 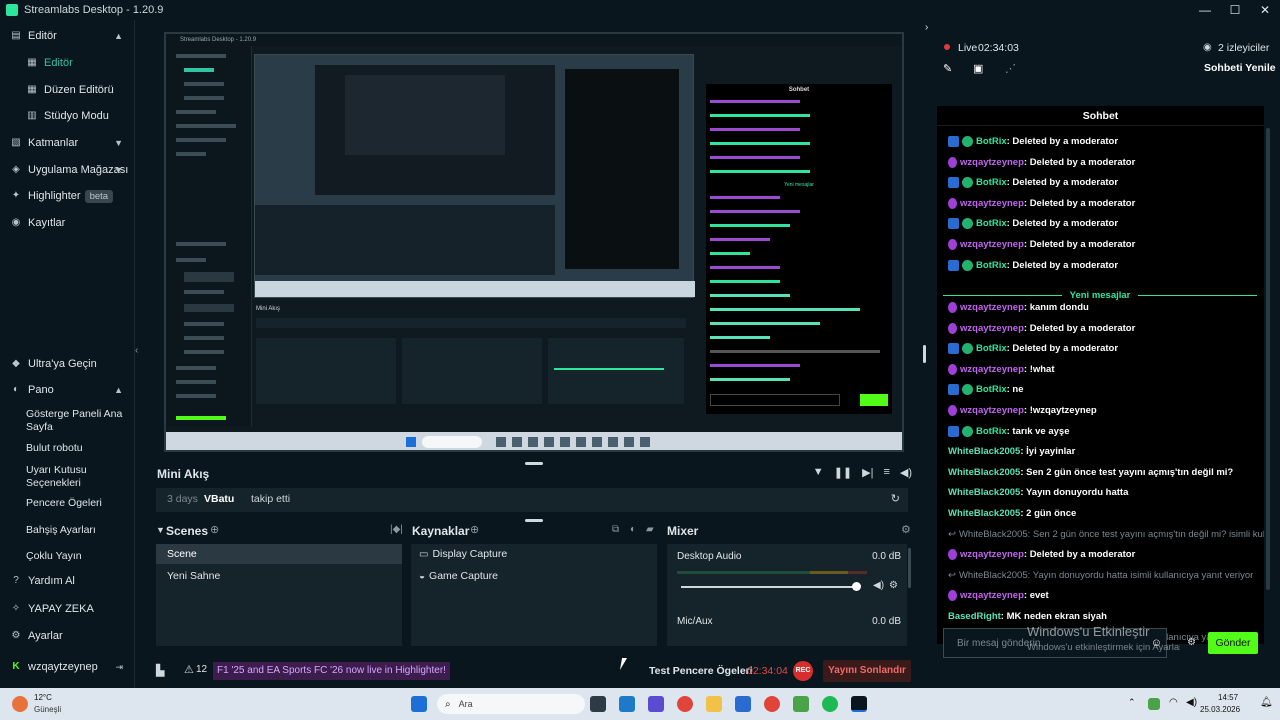 What do you see at coordinates (859, 704) in the screenshot?
I see `streamlabs-icon` at bounding box center [859, 704].